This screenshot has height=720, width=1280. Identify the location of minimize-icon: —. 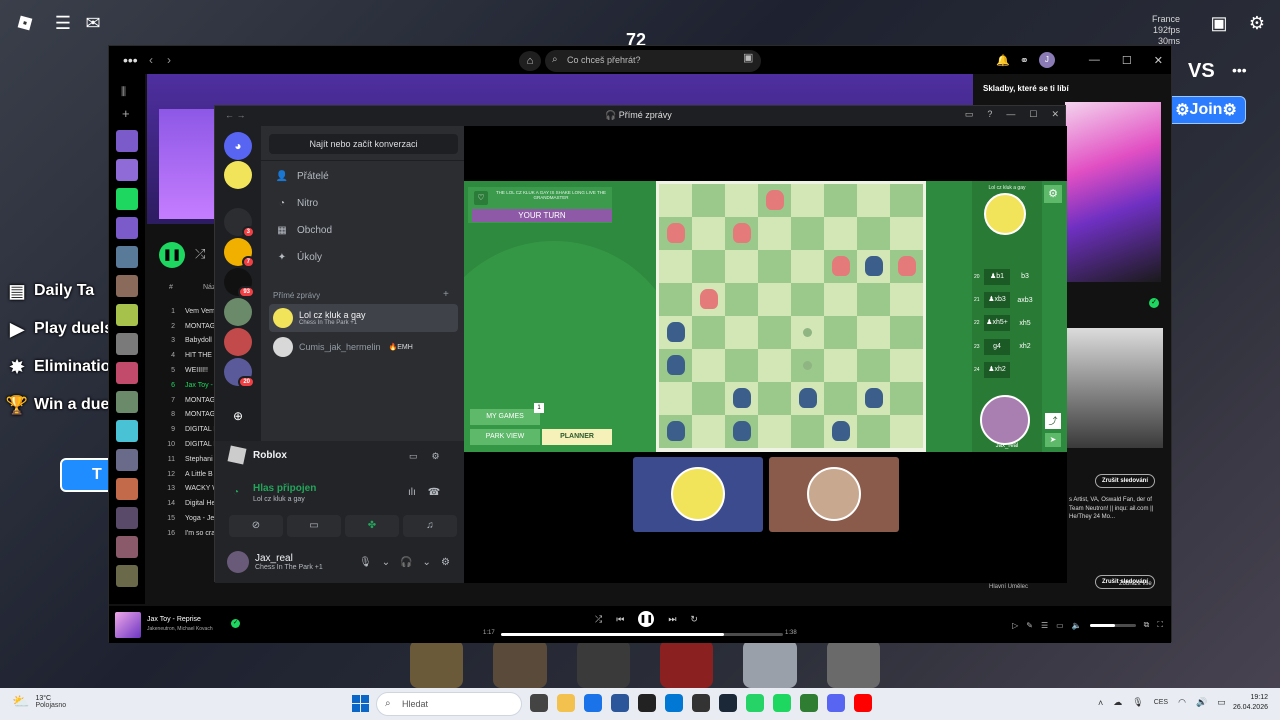
(1094, 60).